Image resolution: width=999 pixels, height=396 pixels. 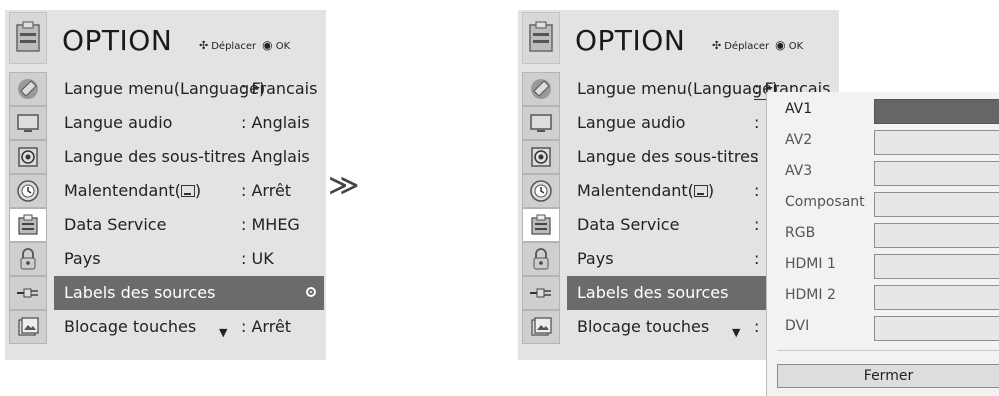 I want to click on source-row-rgb: RGB, so click(x=883, y=234).